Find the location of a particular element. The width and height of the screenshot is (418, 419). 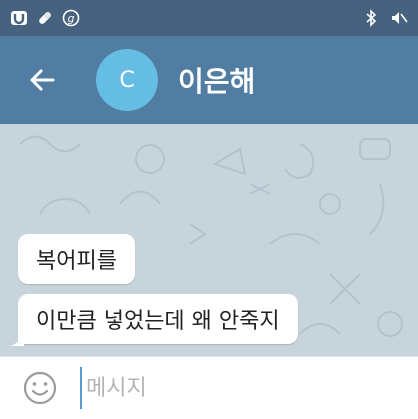

smiley-icon is located at coordinates (40, 388).